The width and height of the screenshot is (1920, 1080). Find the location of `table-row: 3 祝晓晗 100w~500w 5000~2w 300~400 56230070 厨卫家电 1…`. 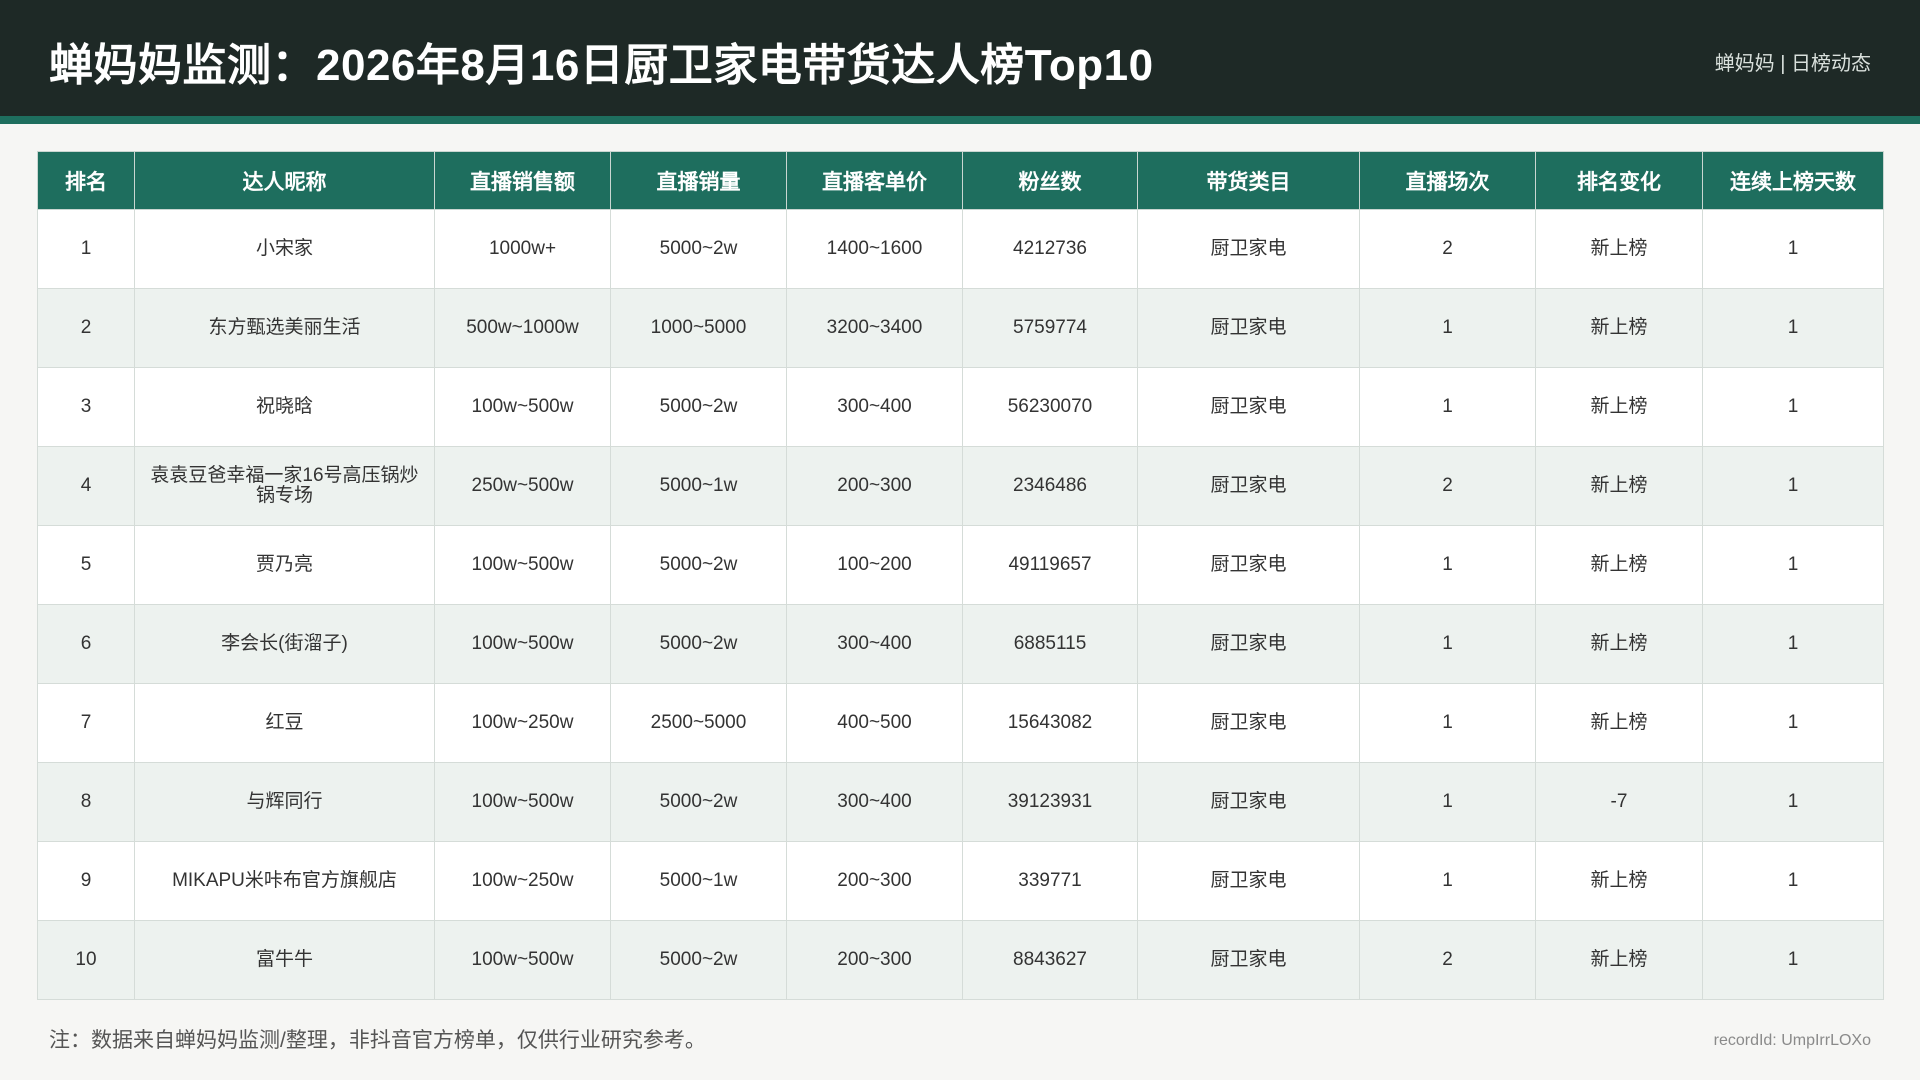

table-row: 3 祝晓晗 100w~500w 5000~2w 300~400 56230070 厨卫家电 1… is located at coordinates (960, 407).